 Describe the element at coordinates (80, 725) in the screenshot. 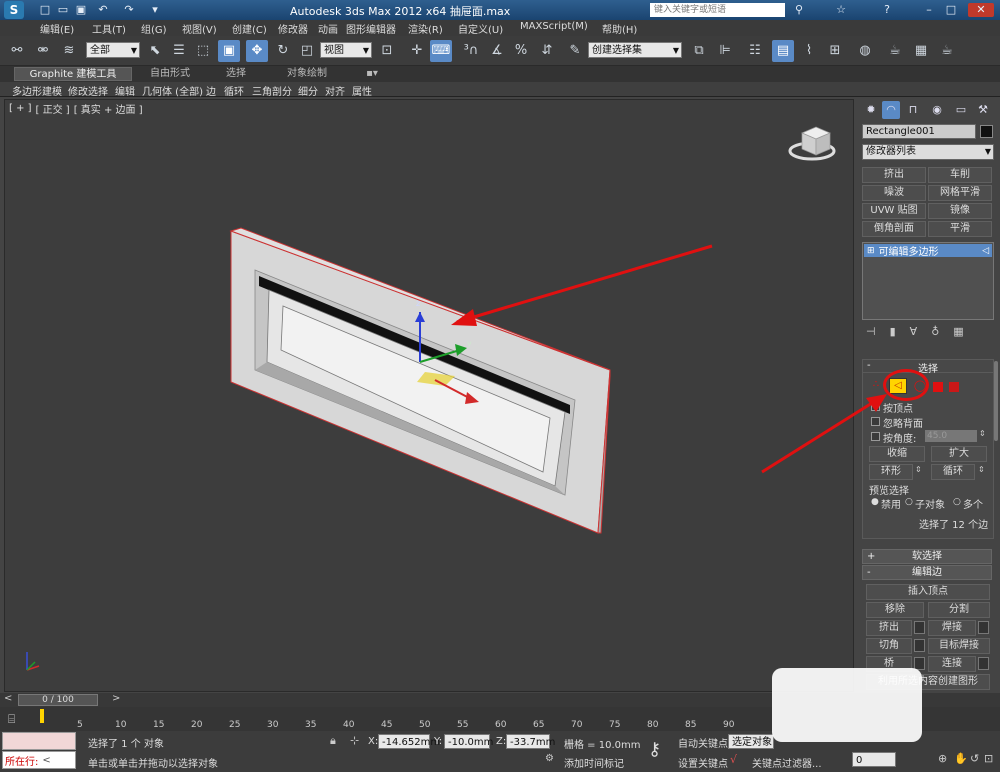

I see `frame-tick-label: 5` at that location.